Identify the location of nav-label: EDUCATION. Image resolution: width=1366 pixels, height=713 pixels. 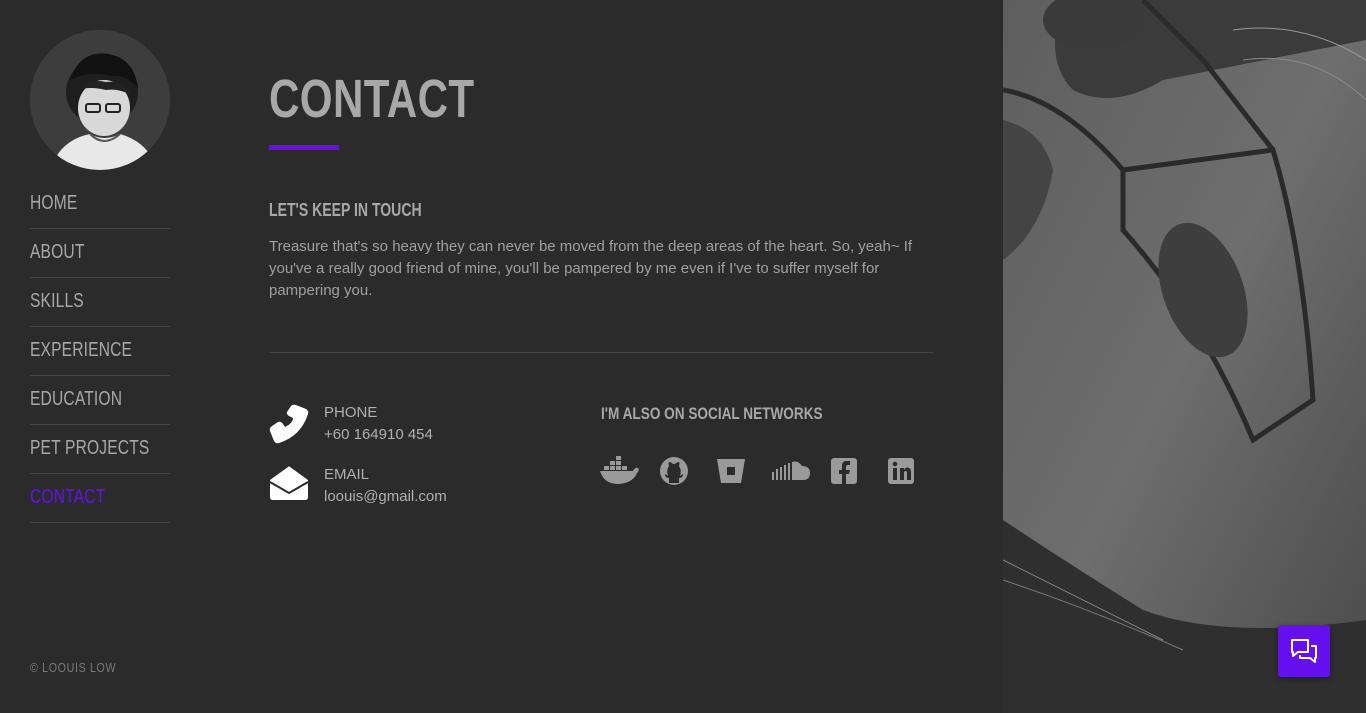
(76, 399).